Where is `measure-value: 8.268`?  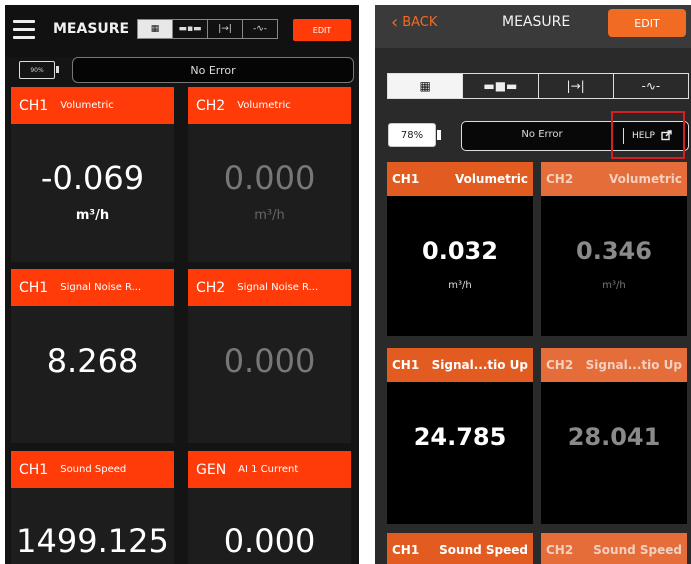 measure-value: 8.268 is located at coordinates (92, 361).